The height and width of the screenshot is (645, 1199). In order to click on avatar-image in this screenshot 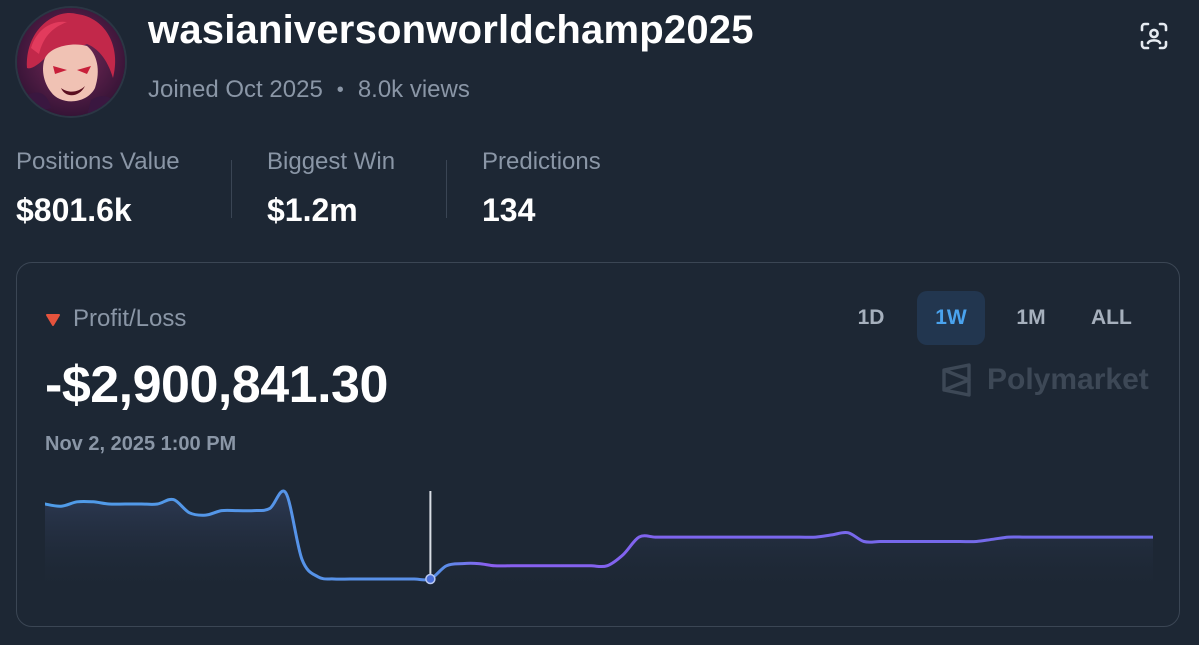, I will do `click(71, 62)`.